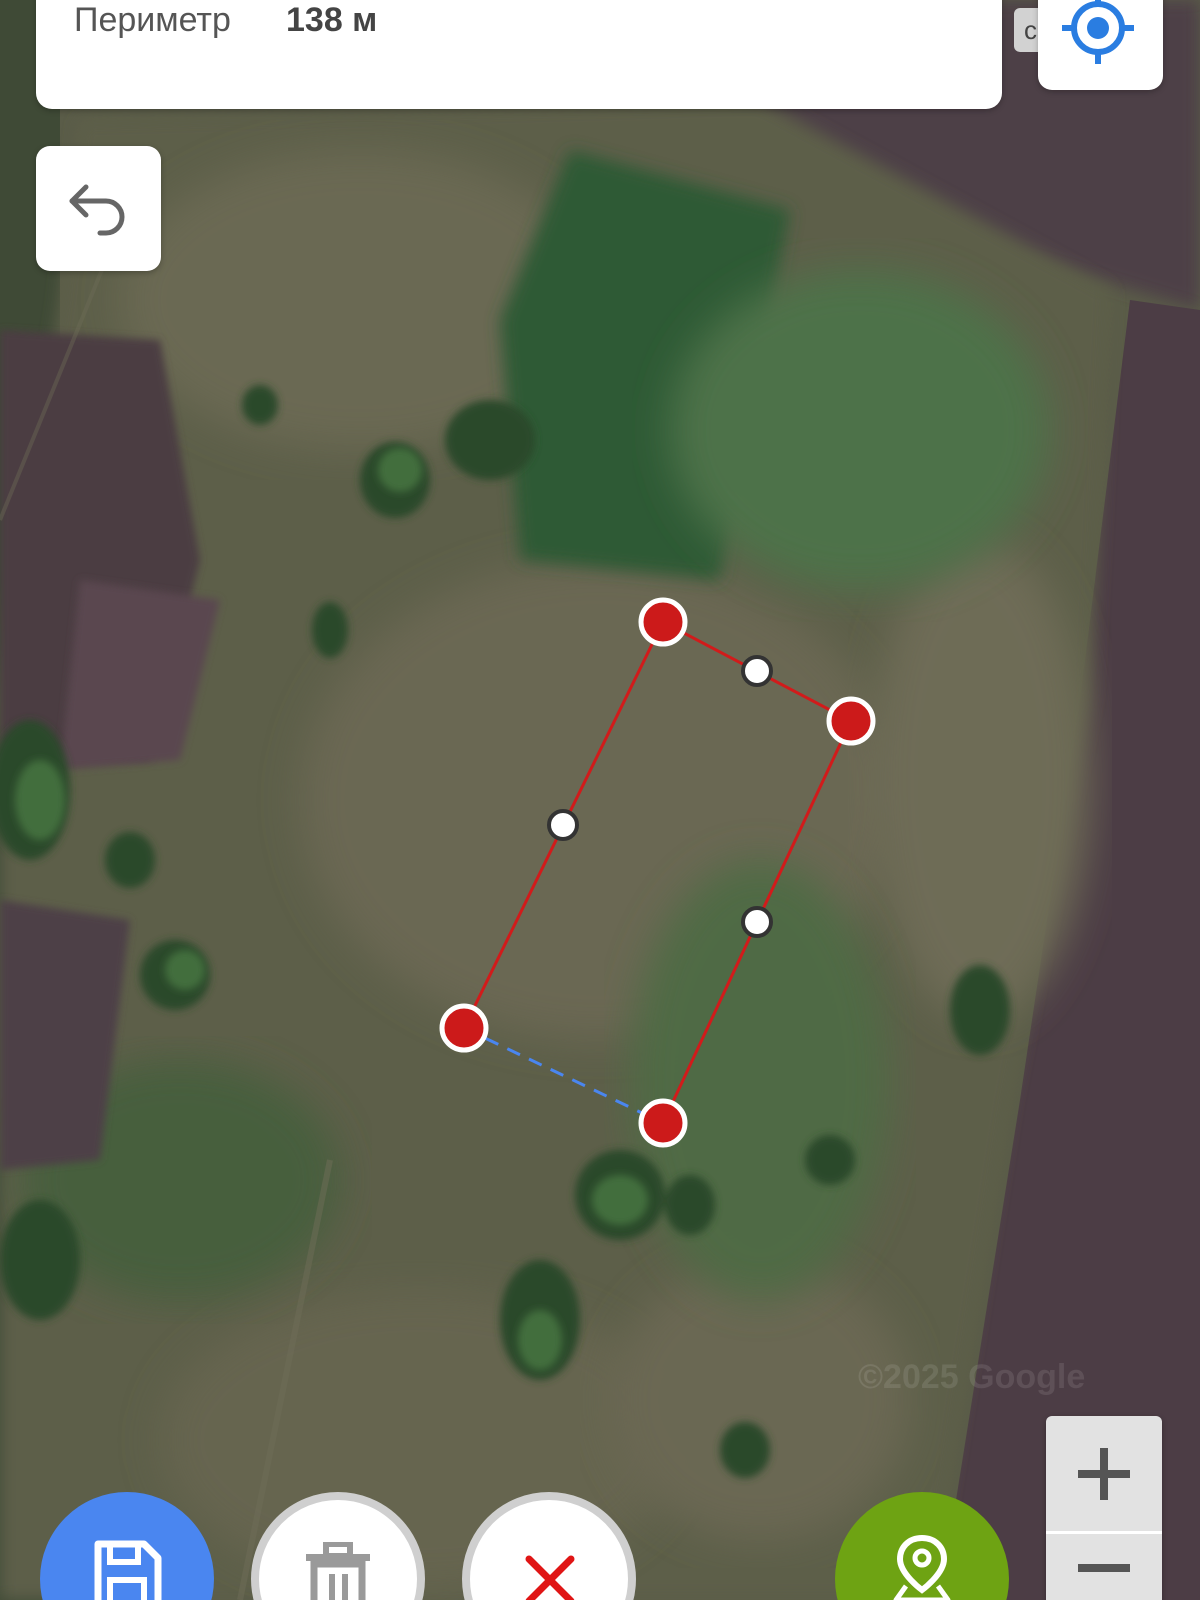 The image size is (1200, 1600). I want to click on plus-icon, so click(1104, 1473).